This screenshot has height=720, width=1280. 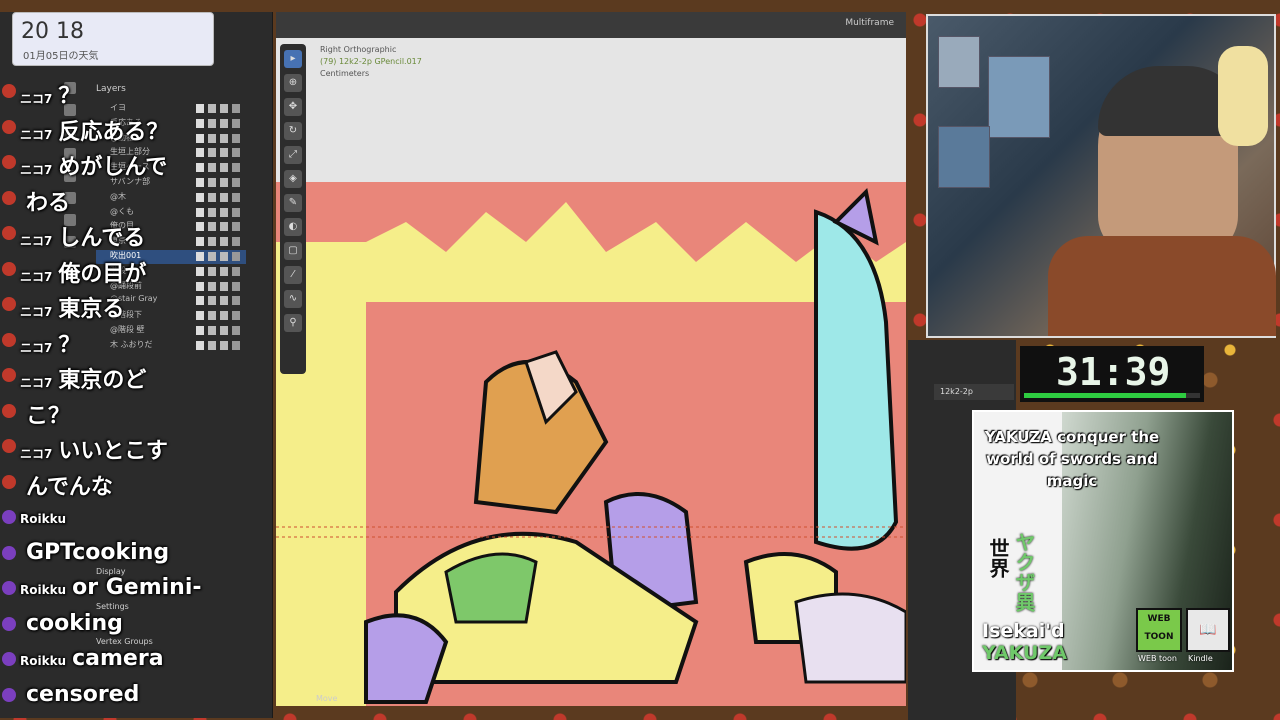 I want to click on select-cursor-icon: ▸, so click(x=293, y=59).